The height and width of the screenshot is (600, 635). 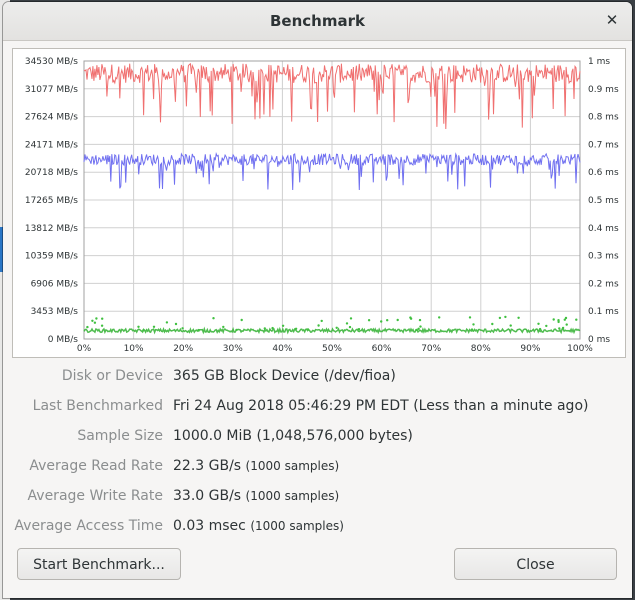 I want to click on x-tick-label: 30%, so click(x=233, y=349).